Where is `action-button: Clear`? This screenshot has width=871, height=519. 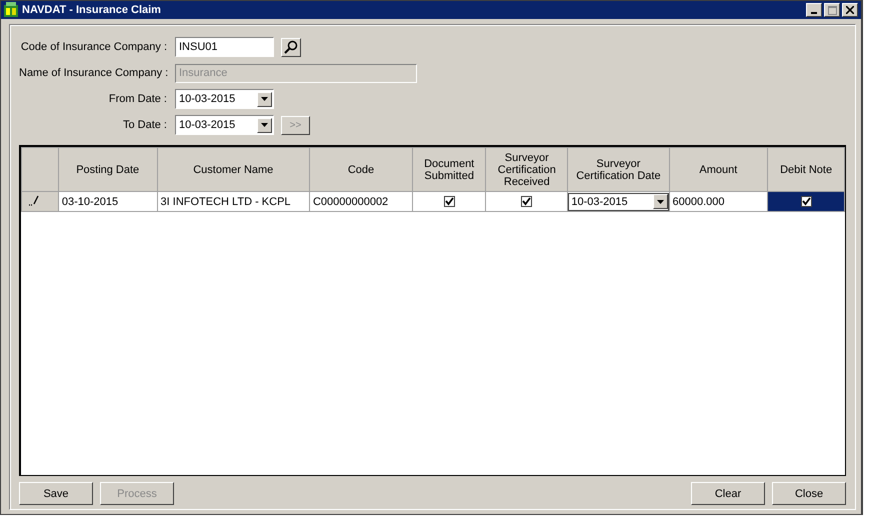
action-button: Clear is located at coordinates (728, 493).